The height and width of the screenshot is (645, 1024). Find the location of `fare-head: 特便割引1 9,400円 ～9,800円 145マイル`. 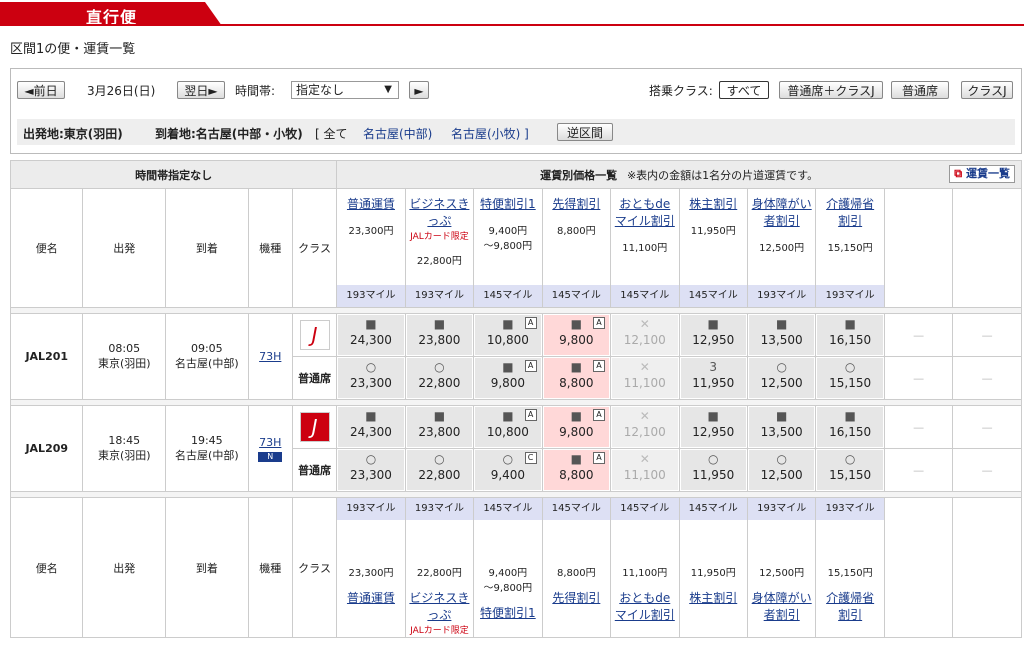

fare-head: 特便割引1 9,400円 ～9,800円 145マイル is located at coordinates (508, 248).